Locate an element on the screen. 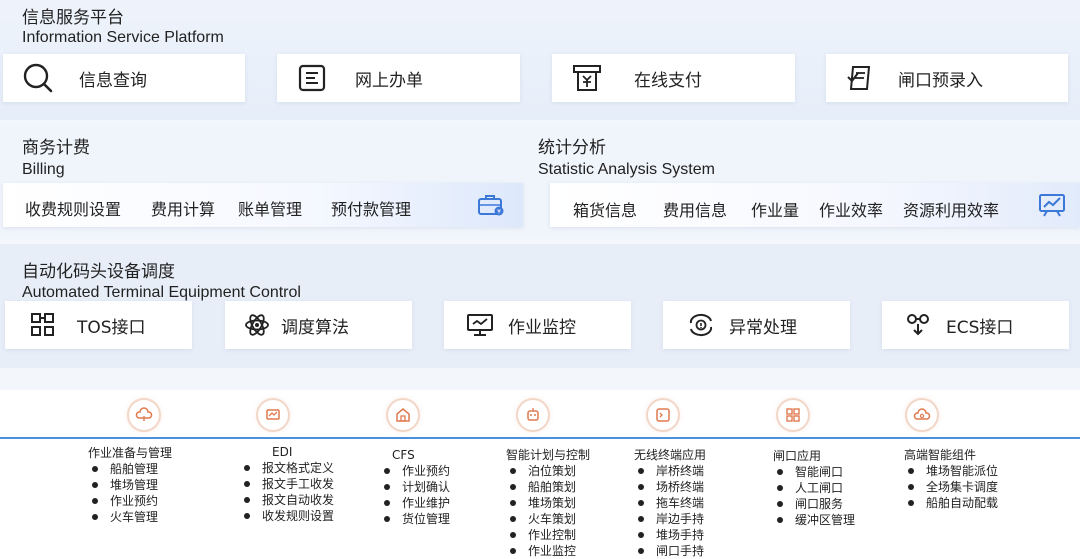 This screenshot has height=559, width=1080. briefcase-icon: ¥ is located at coordinates (491, 205).